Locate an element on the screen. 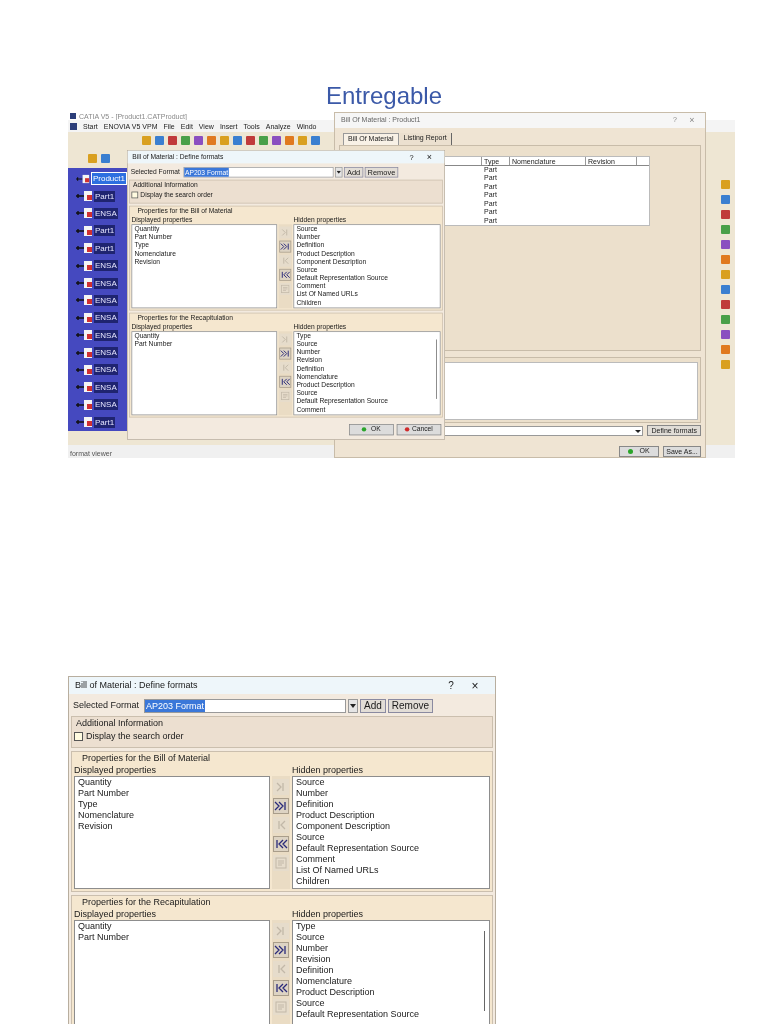 This screenshot has height=1024, width=768. dialog-title: Bill of Material : Define formats is located at coordinates (137, 685).